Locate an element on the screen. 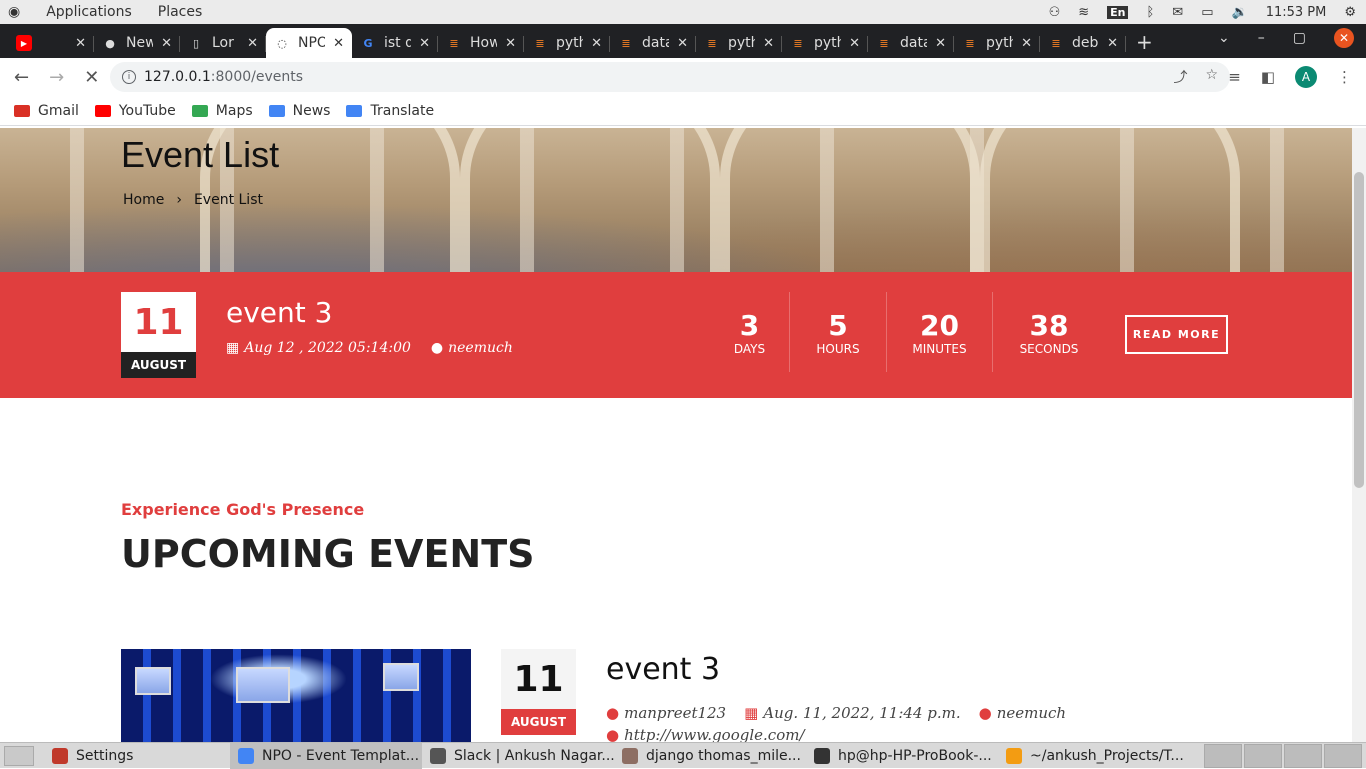 The height and width of the screenshot is (769, 1366). reading-list-icon: ≡ is located at coordinates (1234, 77).